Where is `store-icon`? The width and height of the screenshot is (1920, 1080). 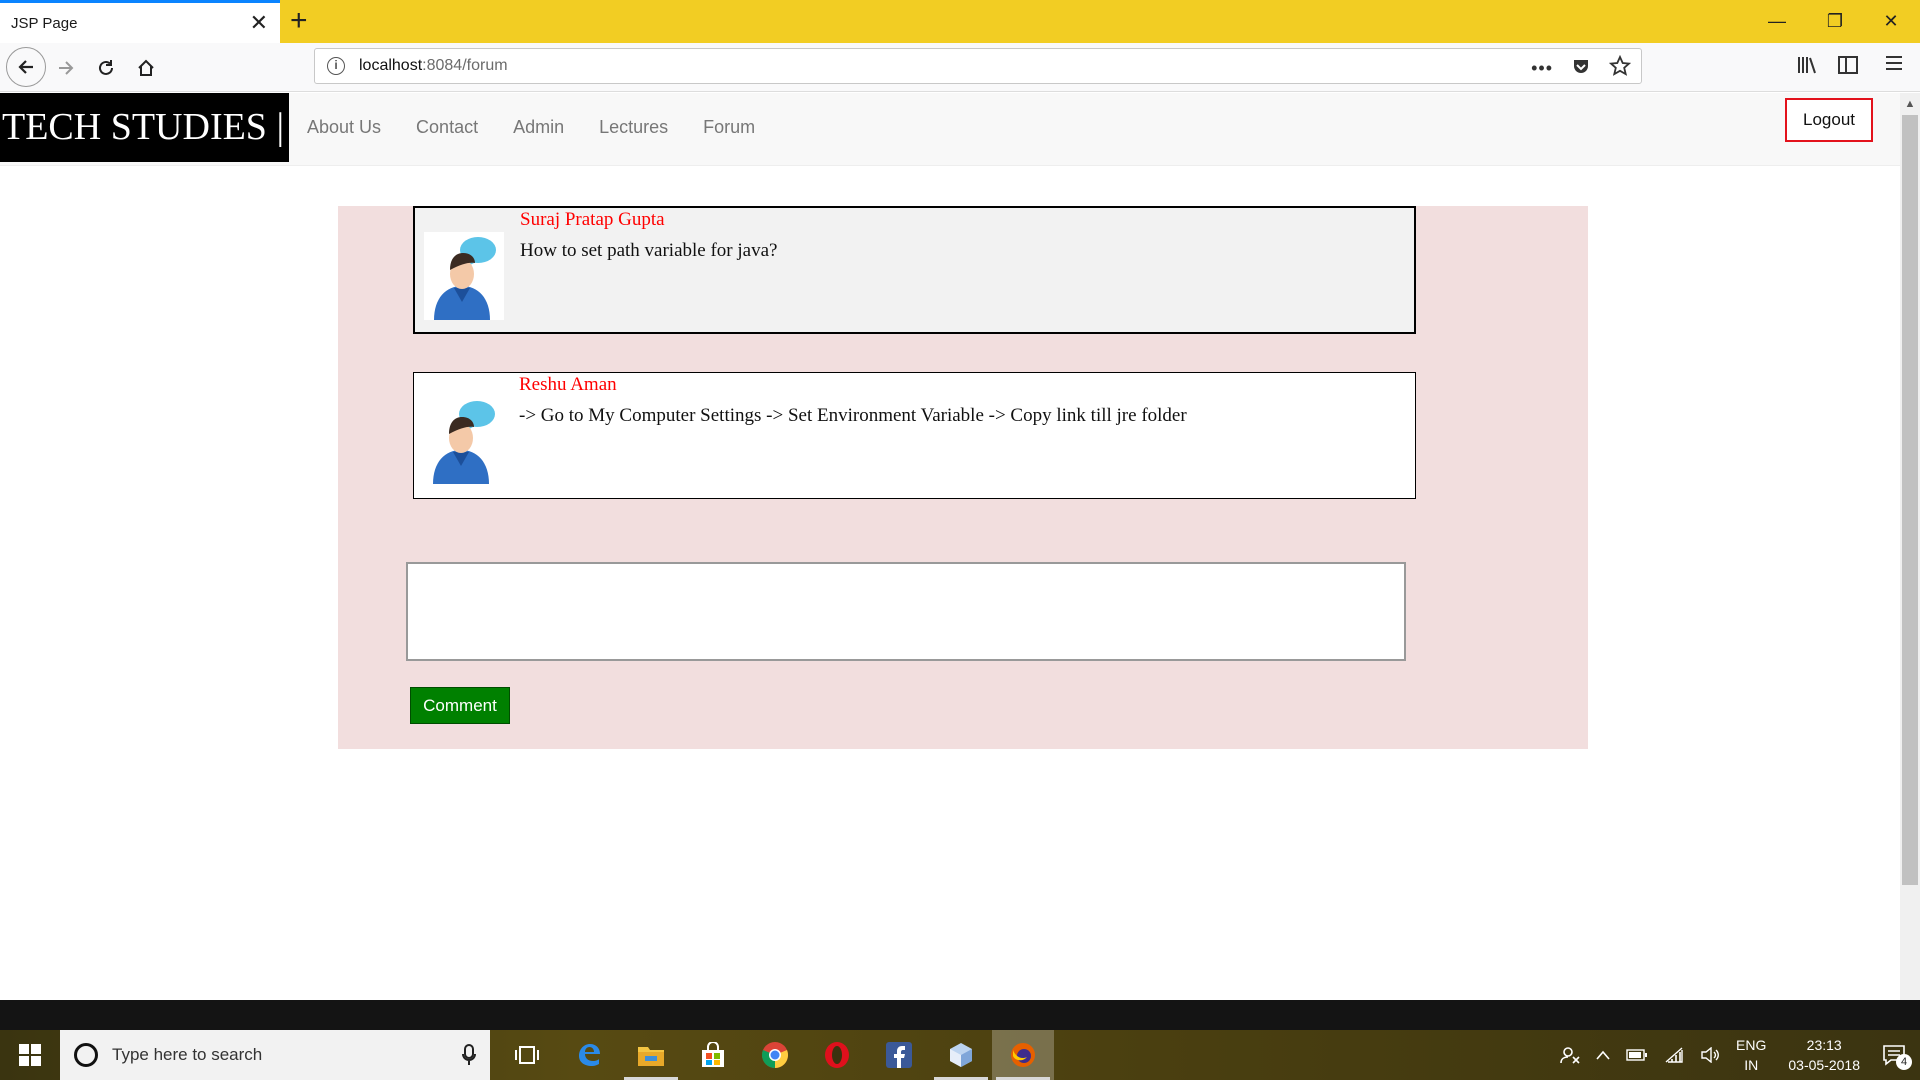
store-icon is located at coordinates (713, 1055).